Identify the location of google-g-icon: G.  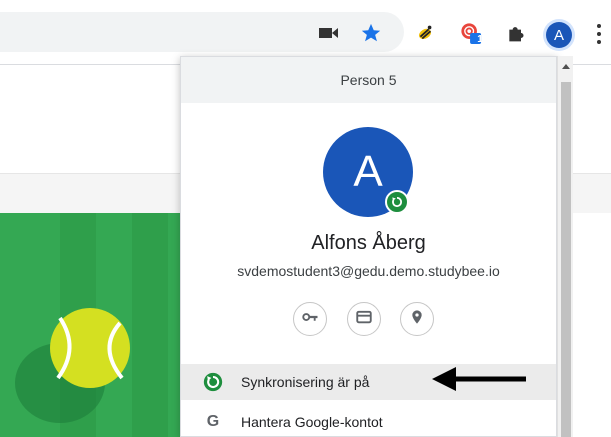
(213, 422).